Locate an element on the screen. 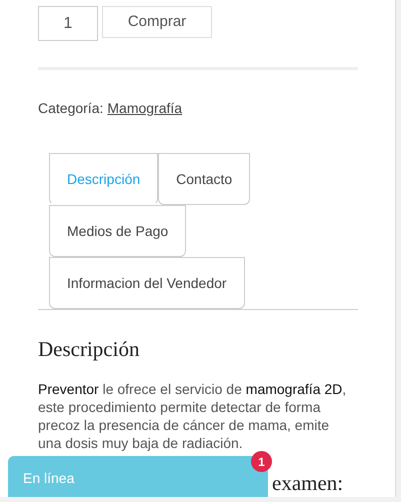  chat-status: En línea is located at coordinates (48, 478).